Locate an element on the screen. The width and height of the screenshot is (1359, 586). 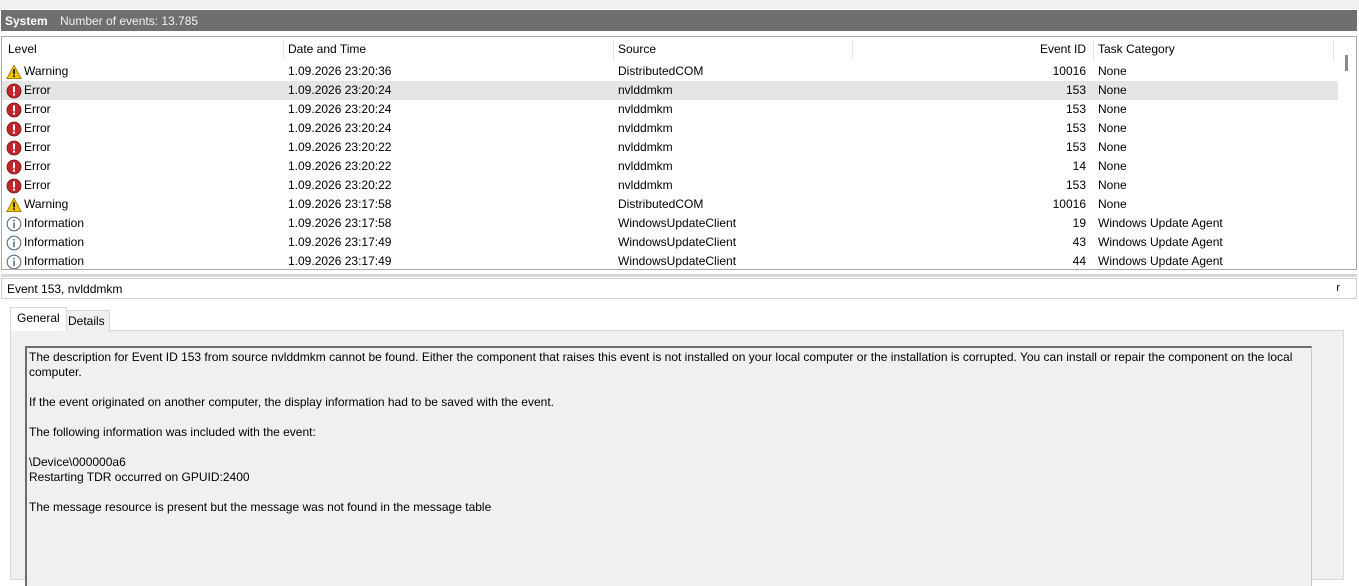
column-header-date: Date and Time is located at coordinates (327, 49).